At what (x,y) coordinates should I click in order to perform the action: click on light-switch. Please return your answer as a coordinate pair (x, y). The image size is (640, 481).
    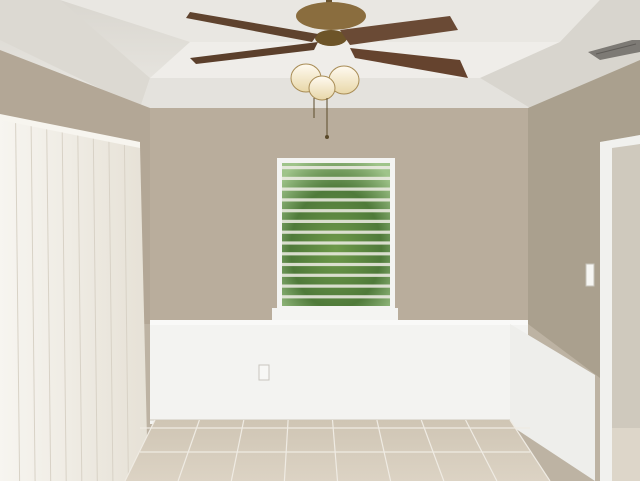
    Looking at the image, I should click on (590, 275).